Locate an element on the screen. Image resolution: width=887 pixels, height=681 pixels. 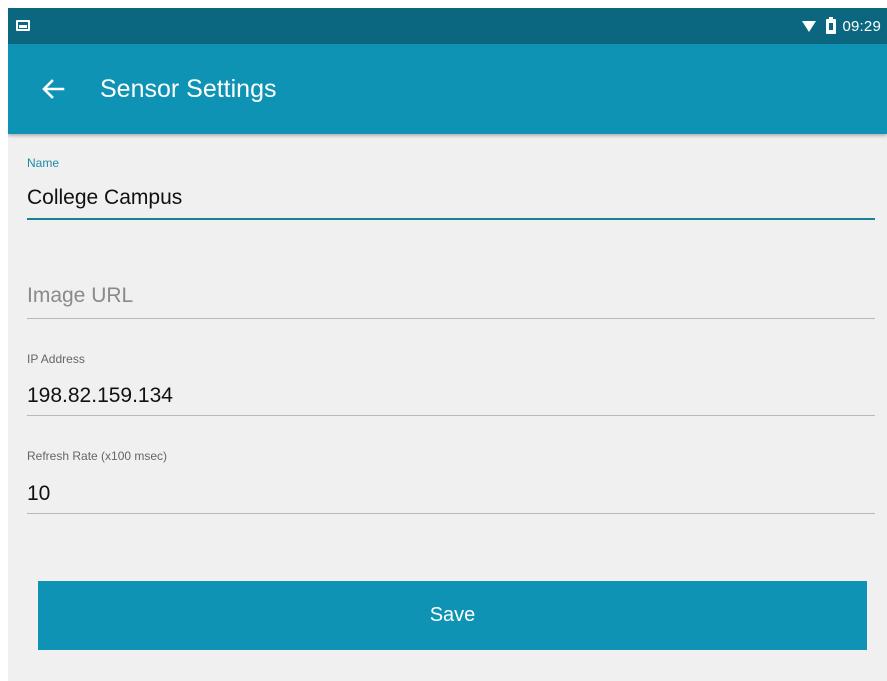
status-clock: 09:29 is located at coordinates (861, 26).